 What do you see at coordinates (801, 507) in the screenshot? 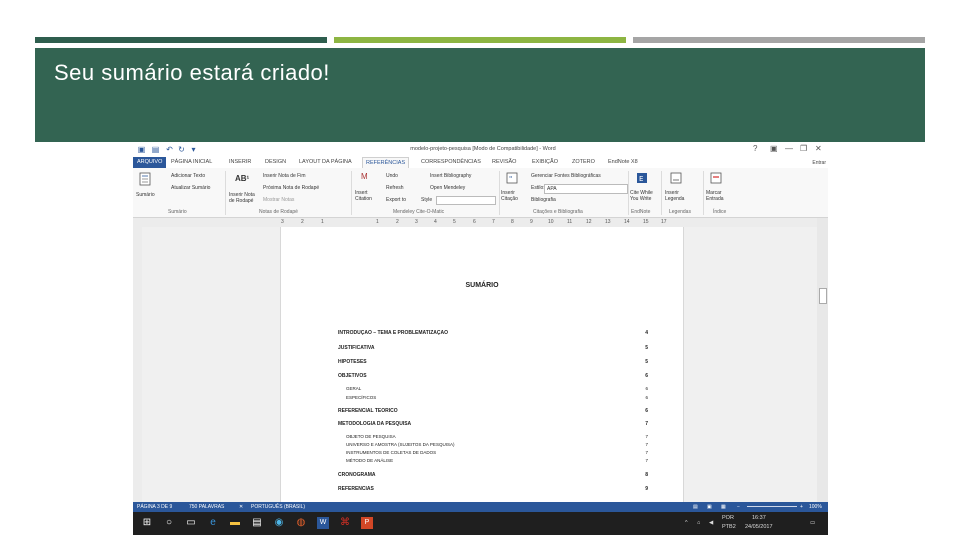
I see `zoom-in-icon: +` at bounding box center [801, 507].